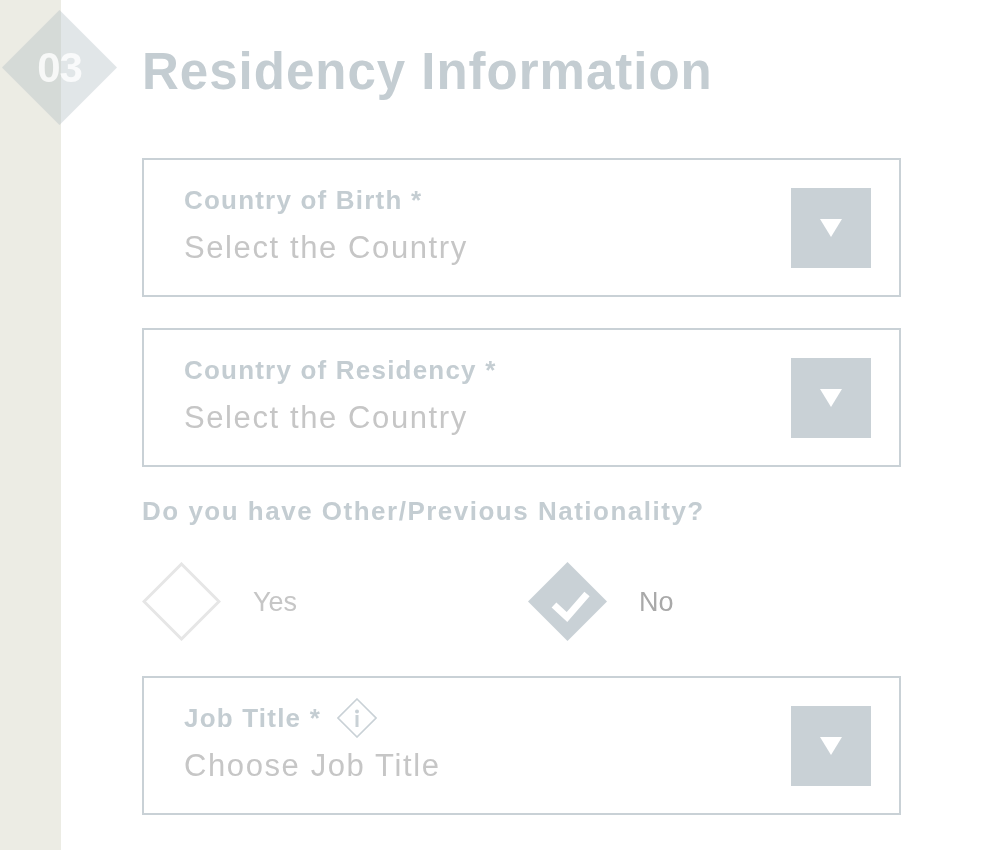 The height and width of the screenshot is (850, 1001). Describe the element at coordinates (656, 601) in the screenshot. I see `radio-label: No` at that location.